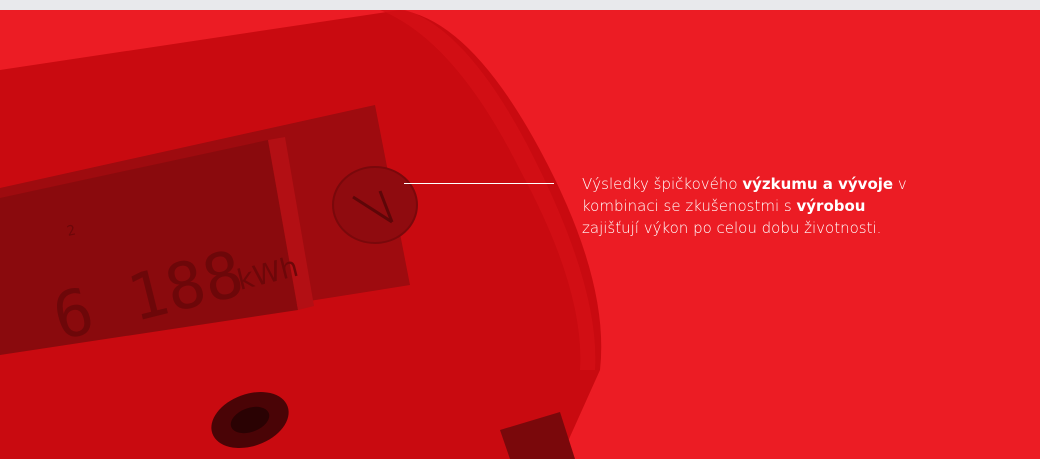  I want to click on callout-line, so click(479, 183).